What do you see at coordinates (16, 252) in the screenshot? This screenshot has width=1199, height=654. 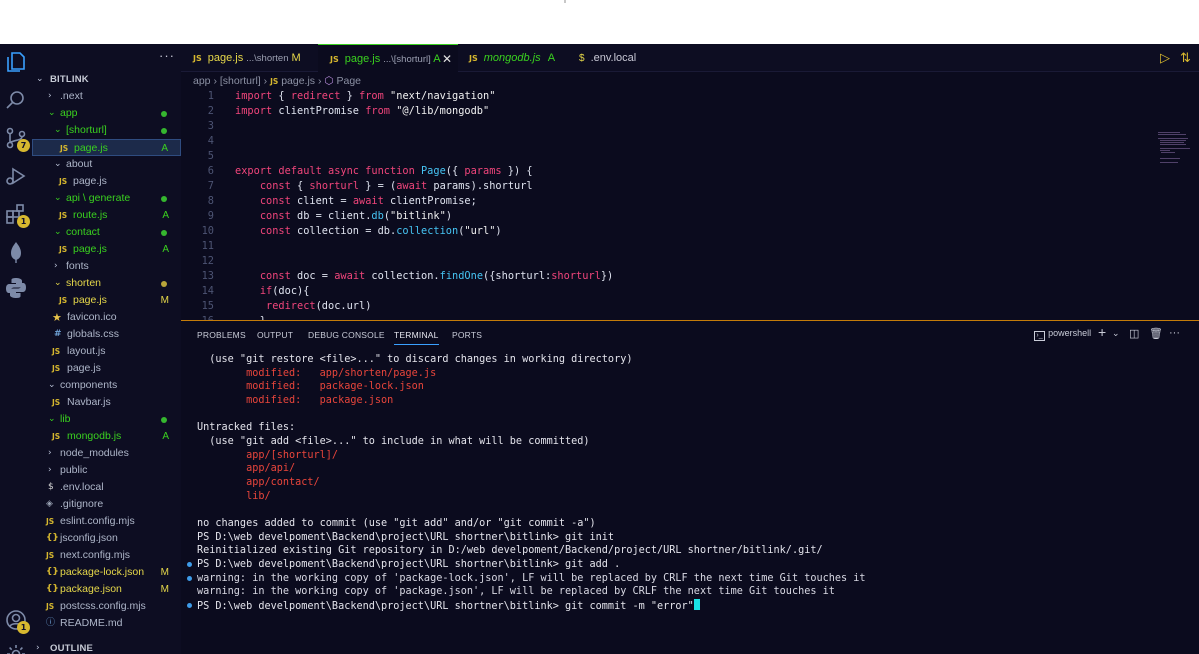 I see `mongodb-leaf-icon` at bounding box center [16, 252].